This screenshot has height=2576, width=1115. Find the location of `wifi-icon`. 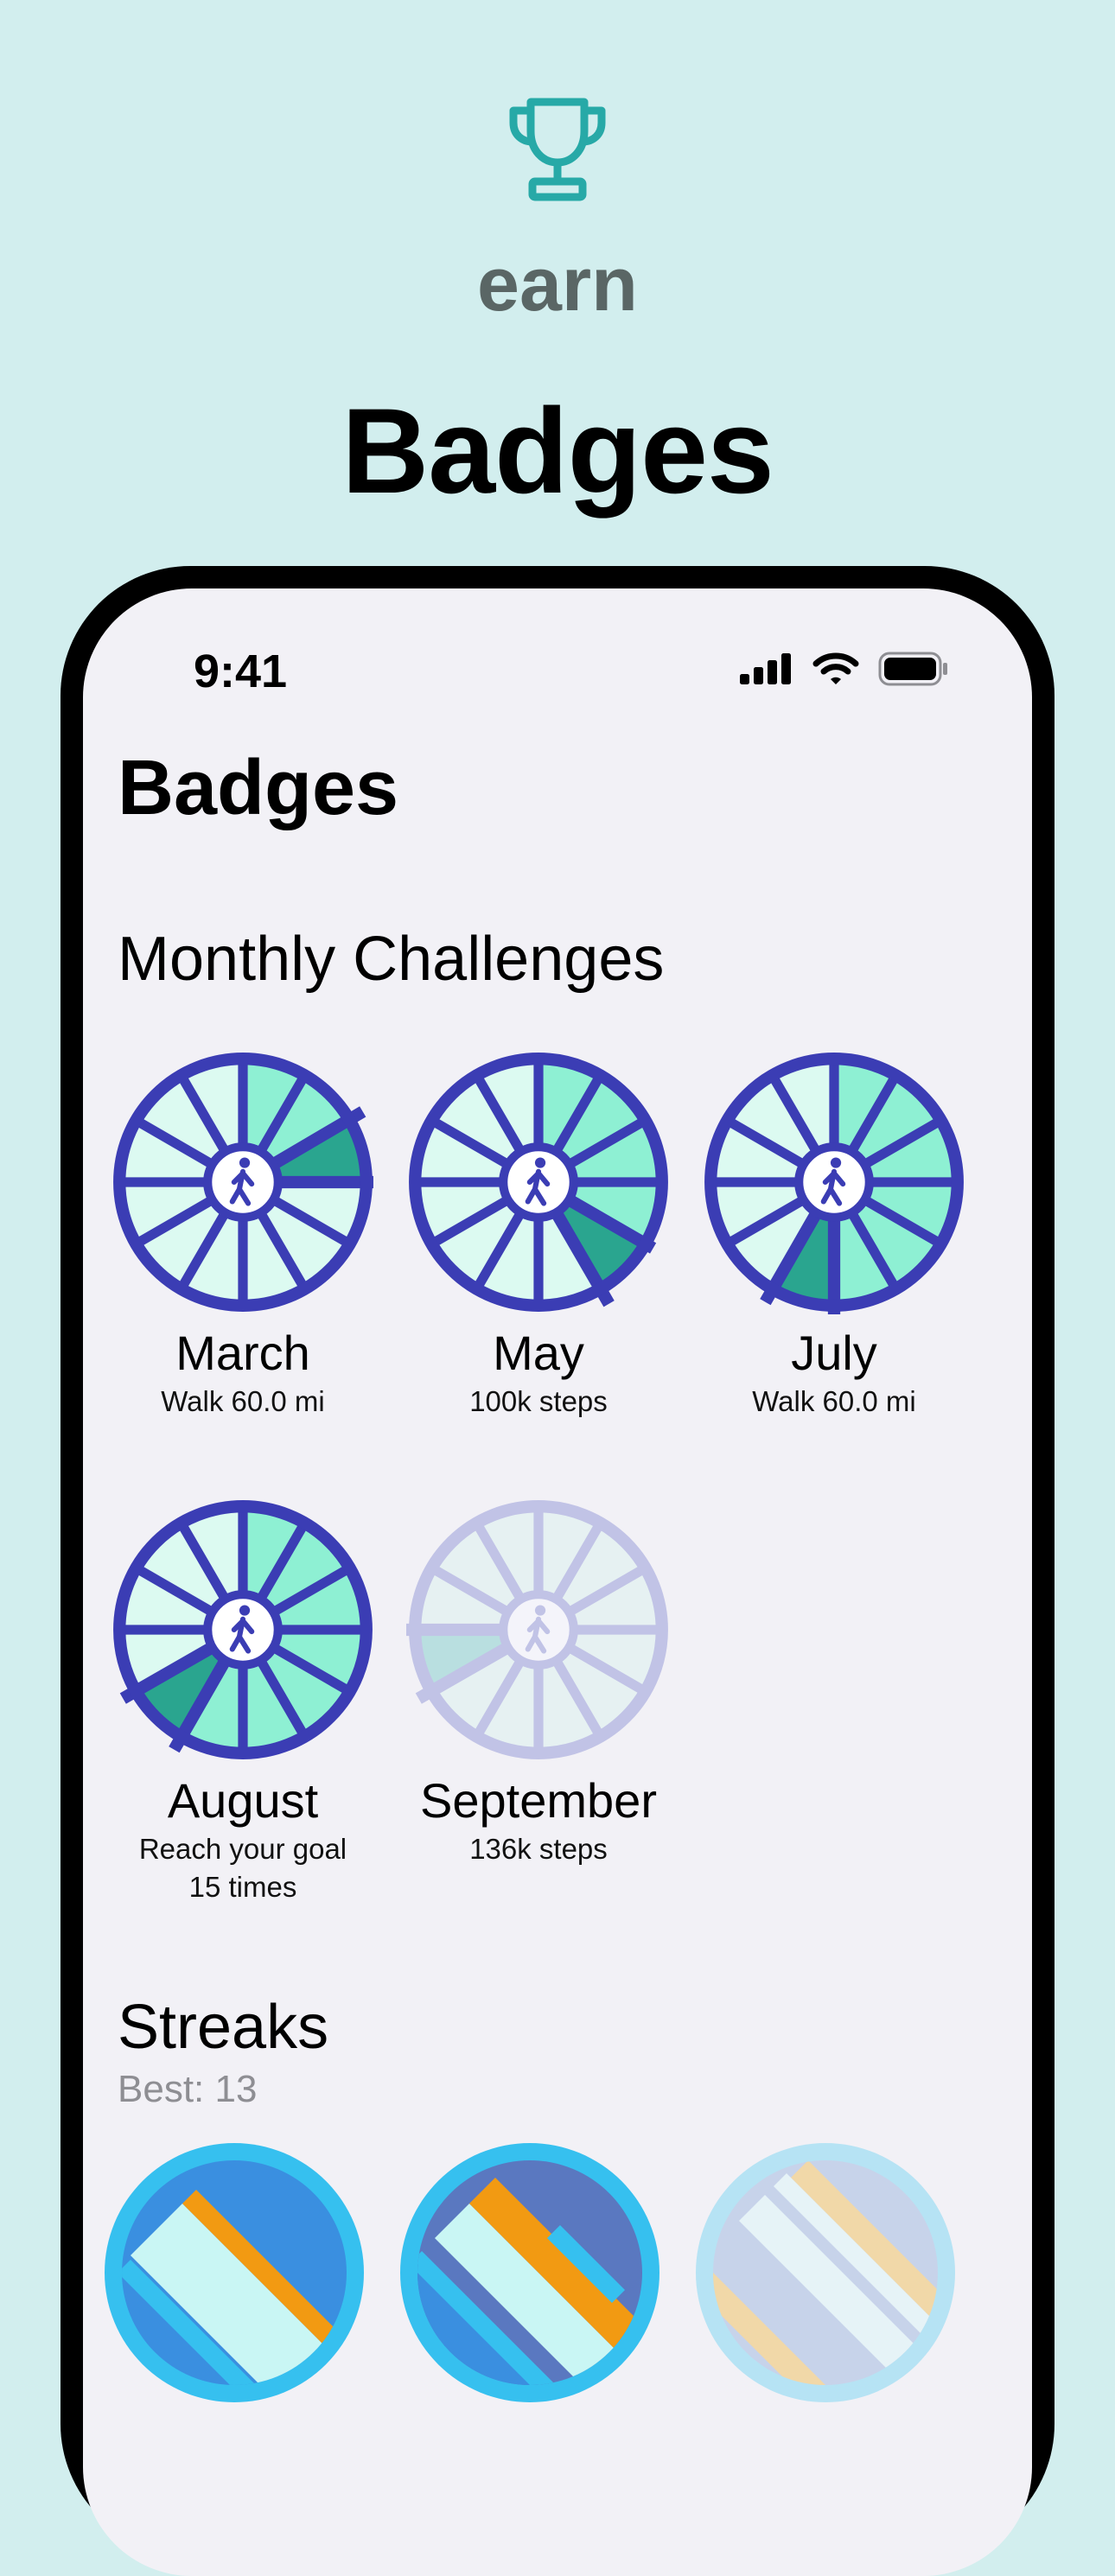

wifi-icon is located at coordinates (835, 668).